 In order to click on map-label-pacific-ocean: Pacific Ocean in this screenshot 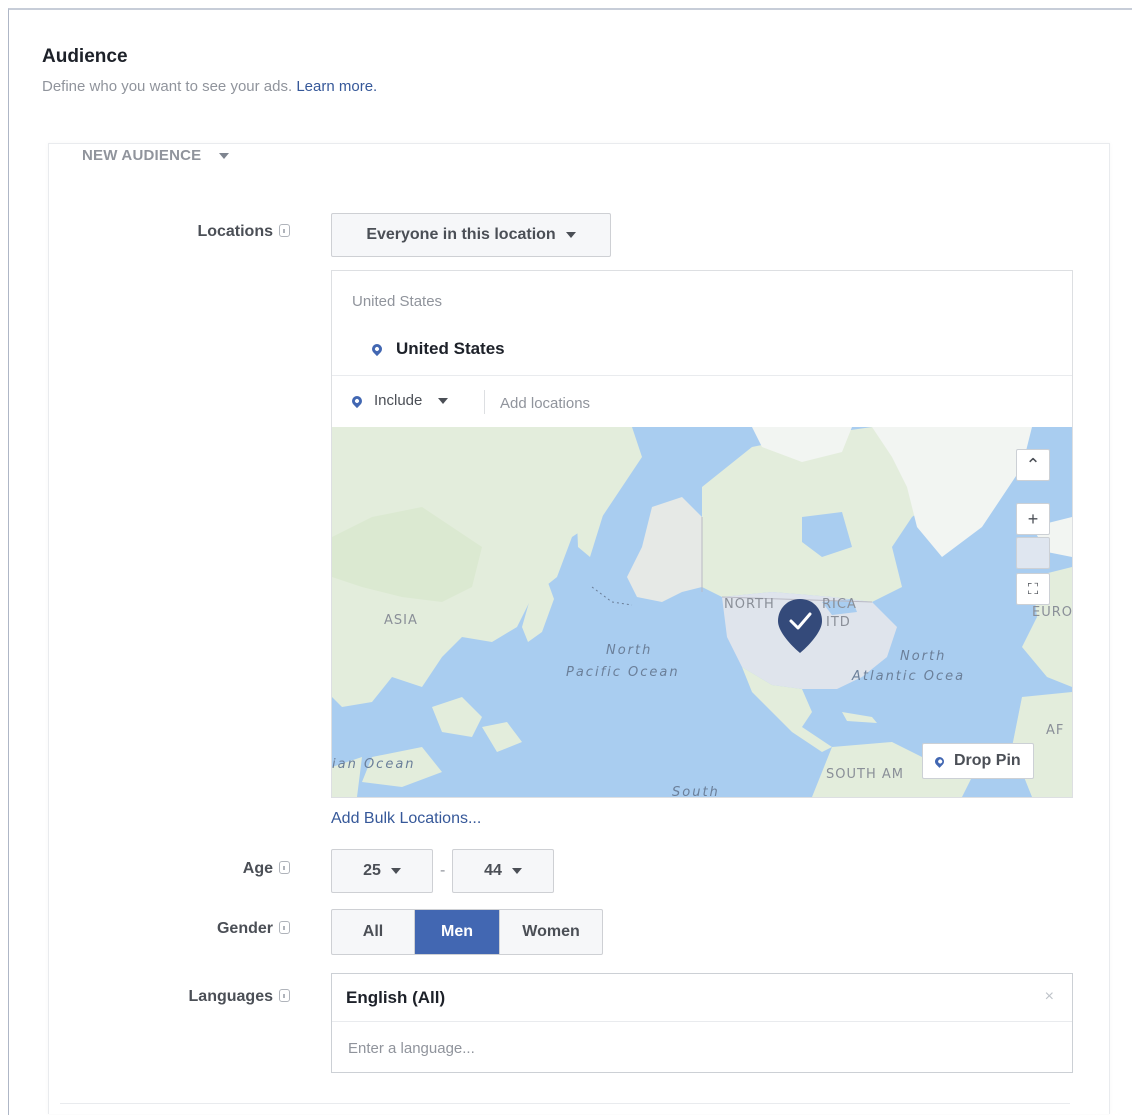, I will do `click(623, 672)`.